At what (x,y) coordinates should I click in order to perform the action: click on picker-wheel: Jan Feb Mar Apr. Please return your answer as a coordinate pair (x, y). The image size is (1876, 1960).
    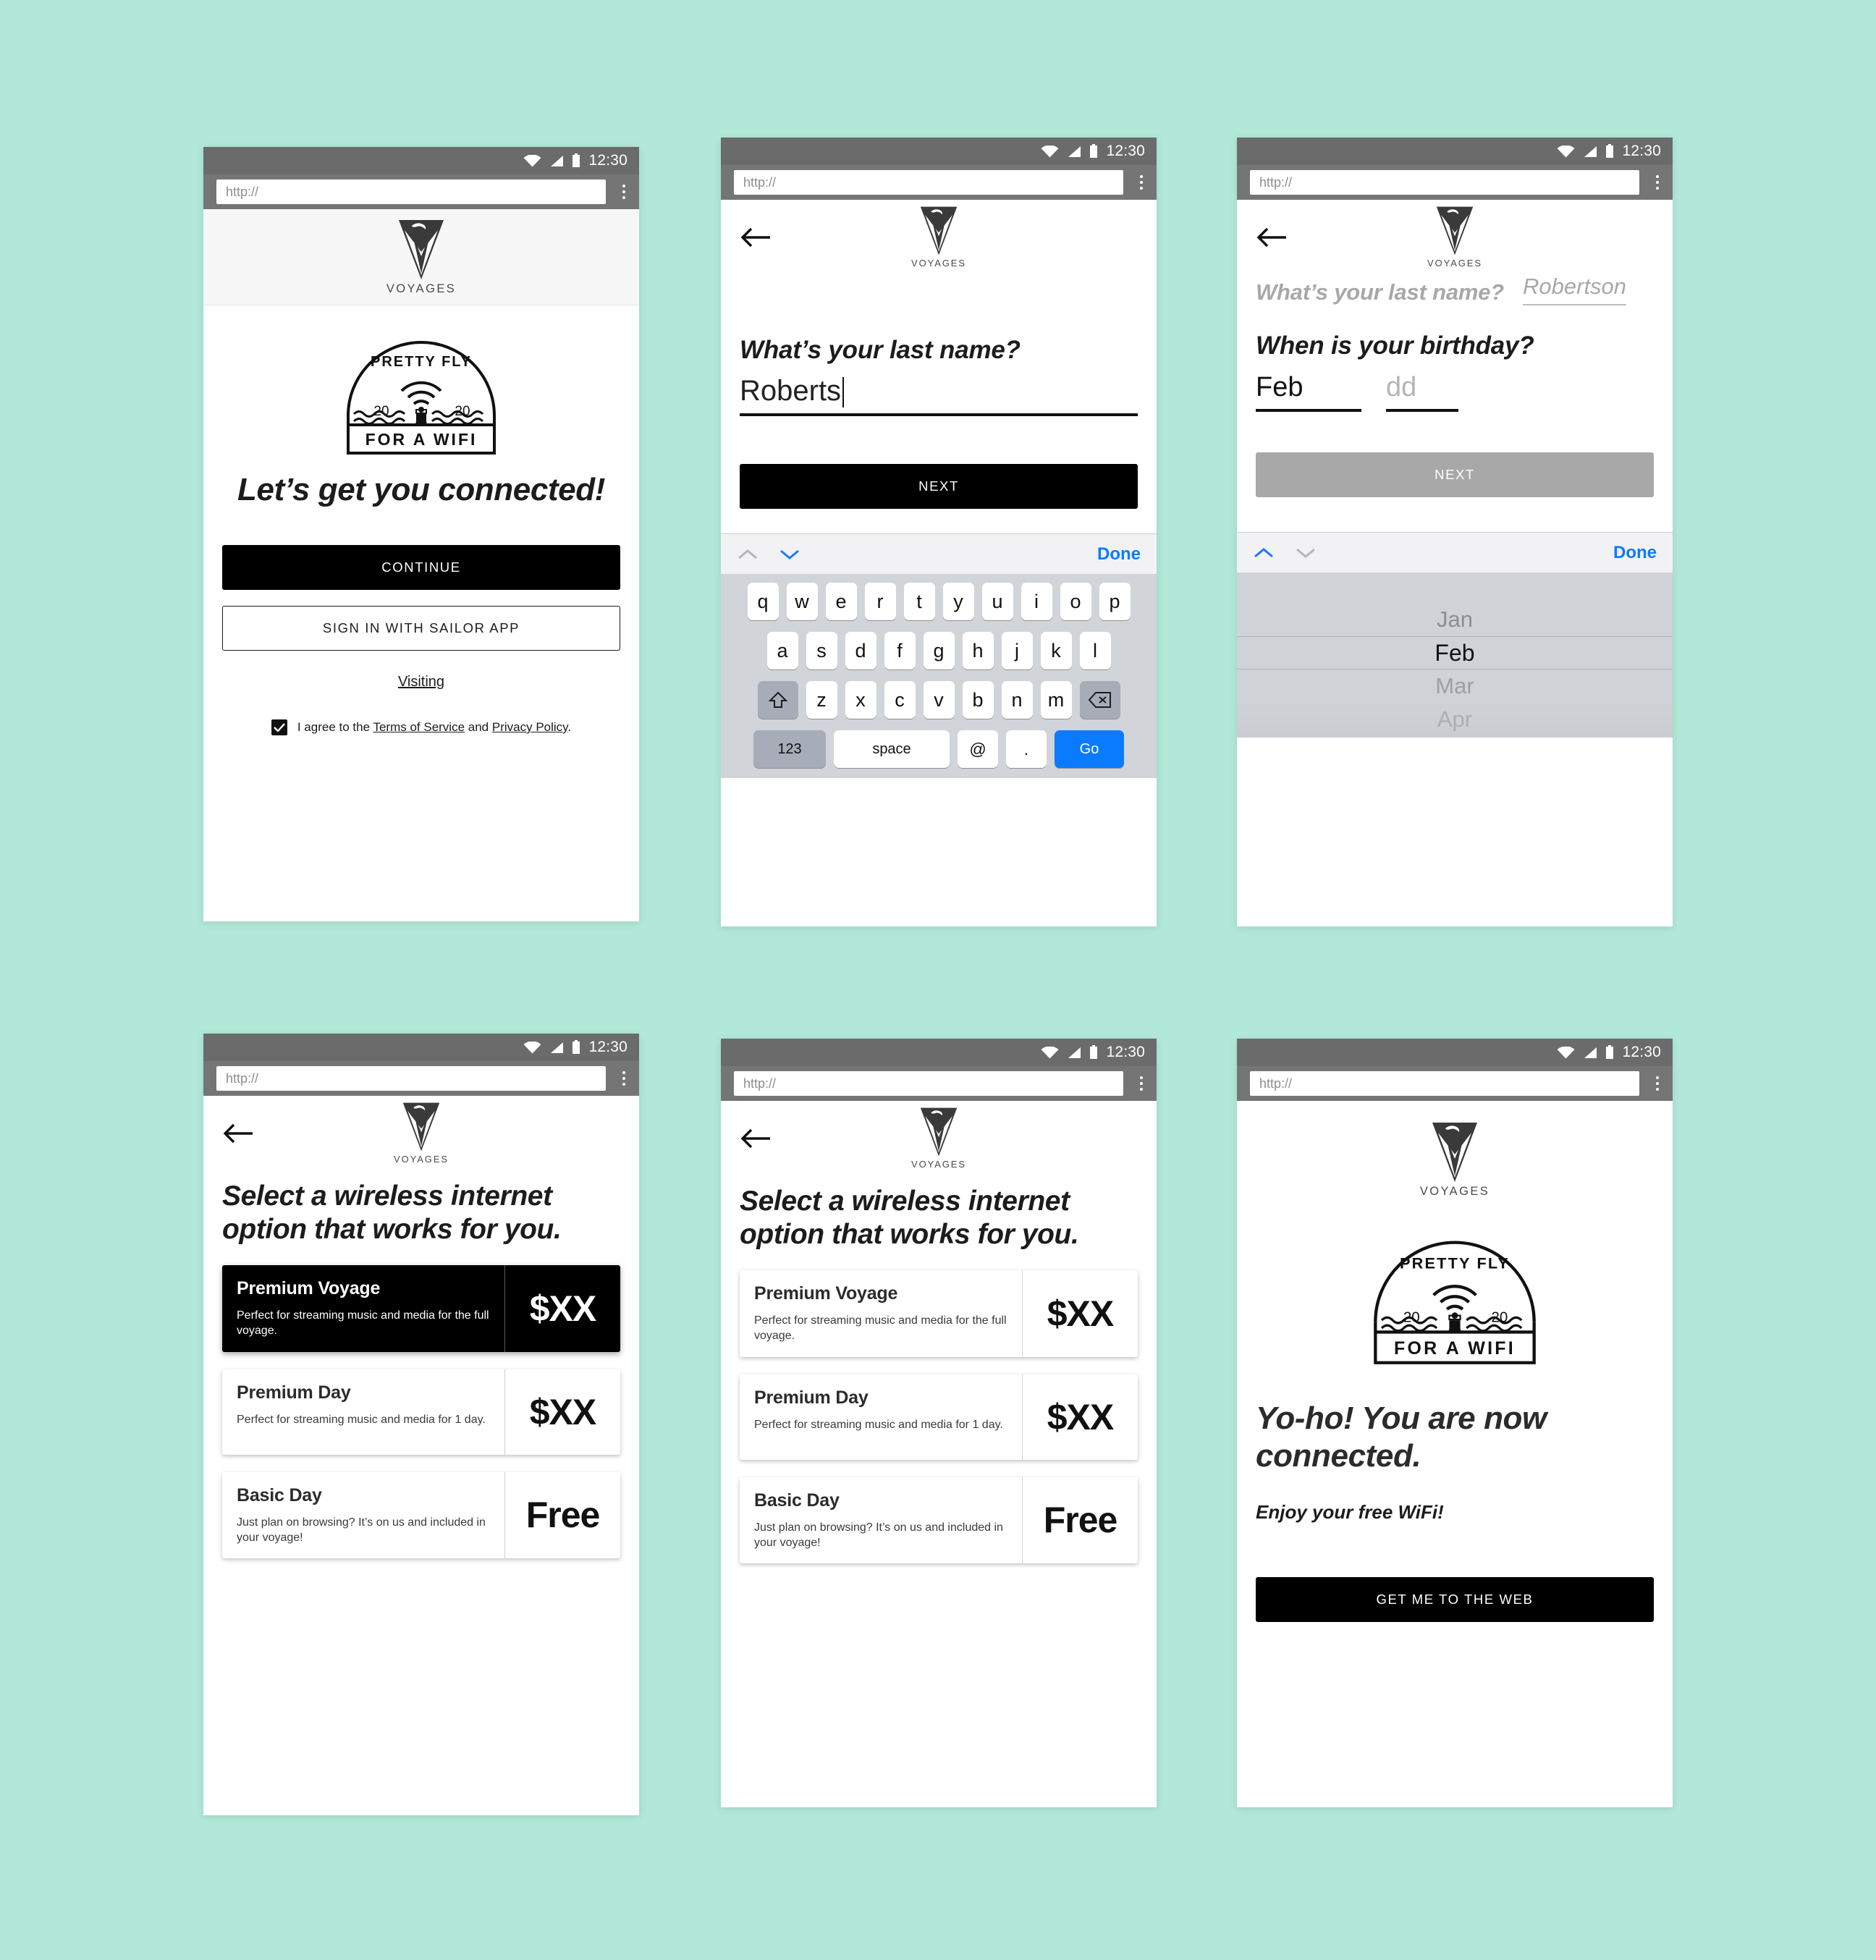
    Looking at the image, I should click on (1455, 655).